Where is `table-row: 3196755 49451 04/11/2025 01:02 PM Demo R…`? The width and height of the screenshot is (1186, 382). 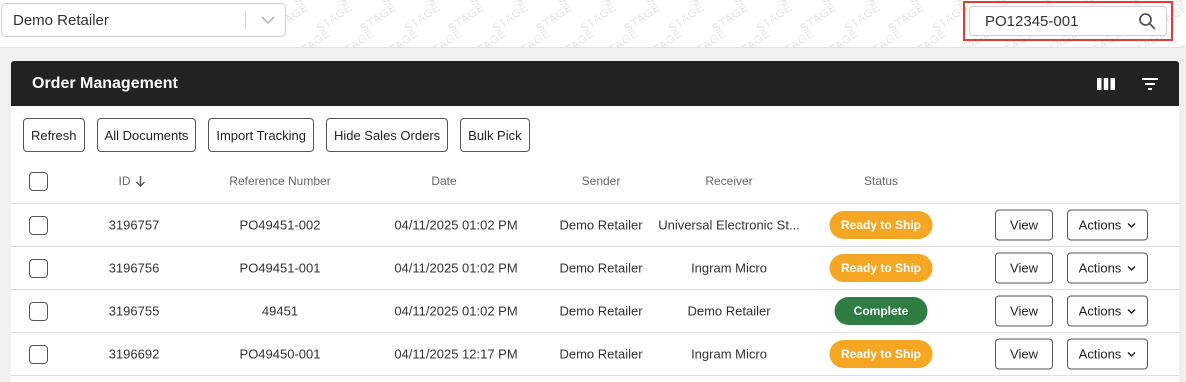 table-row: 3196755 49451 04/11/2025 01:02 PM Demo R… is located at coordinates (595, 311).